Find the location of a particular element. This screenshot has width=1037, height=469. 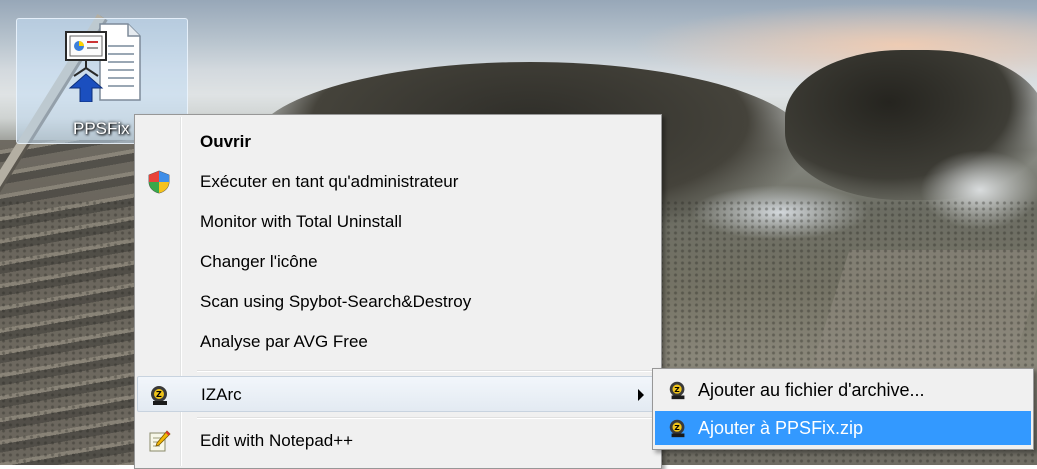

submenu-item-label: Ajouter à PPSFix.zip is located at coordinates (781, 428).